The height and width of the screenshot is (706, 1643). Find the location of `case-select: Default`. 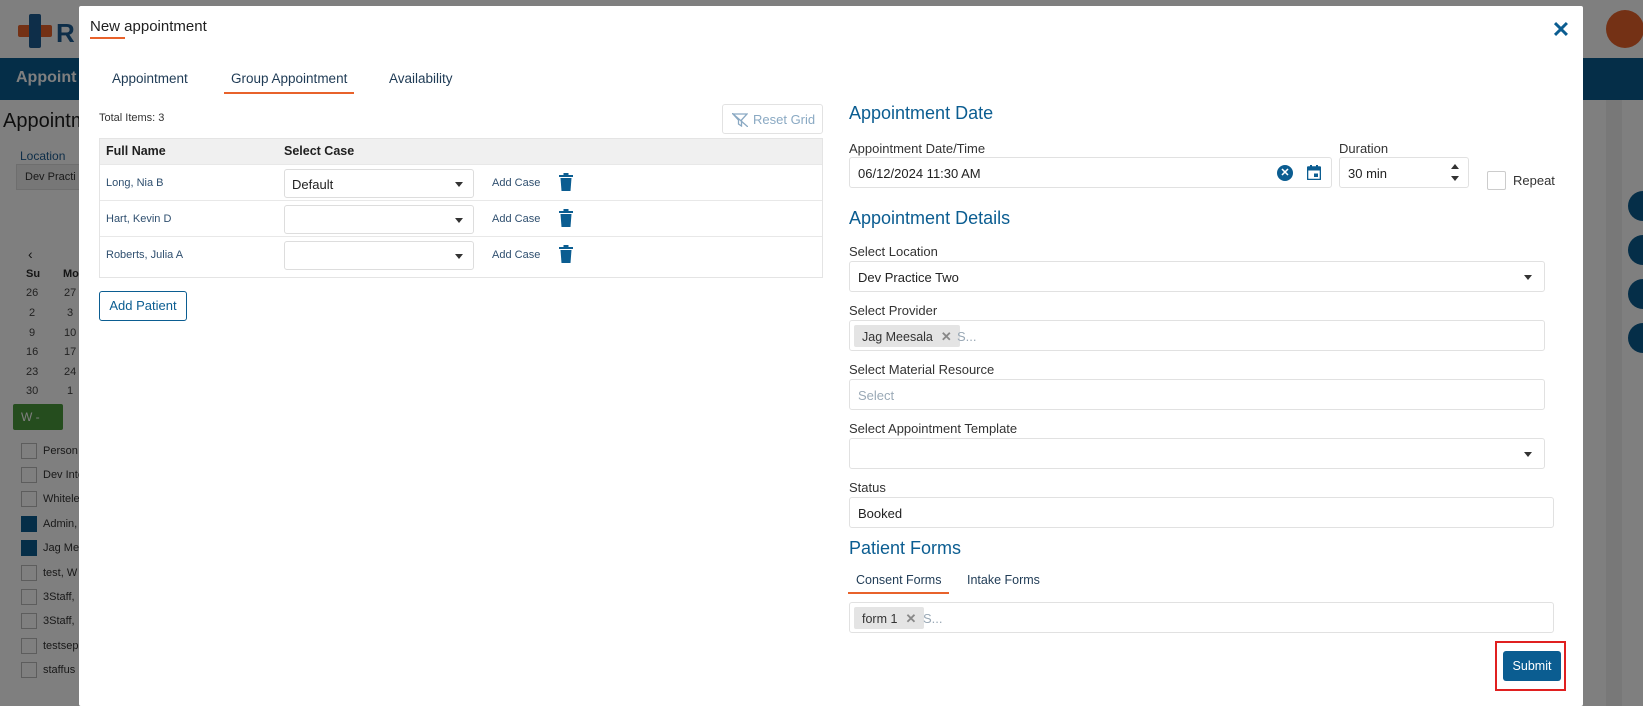

case-select: Default is located at coordinates (379, 183).